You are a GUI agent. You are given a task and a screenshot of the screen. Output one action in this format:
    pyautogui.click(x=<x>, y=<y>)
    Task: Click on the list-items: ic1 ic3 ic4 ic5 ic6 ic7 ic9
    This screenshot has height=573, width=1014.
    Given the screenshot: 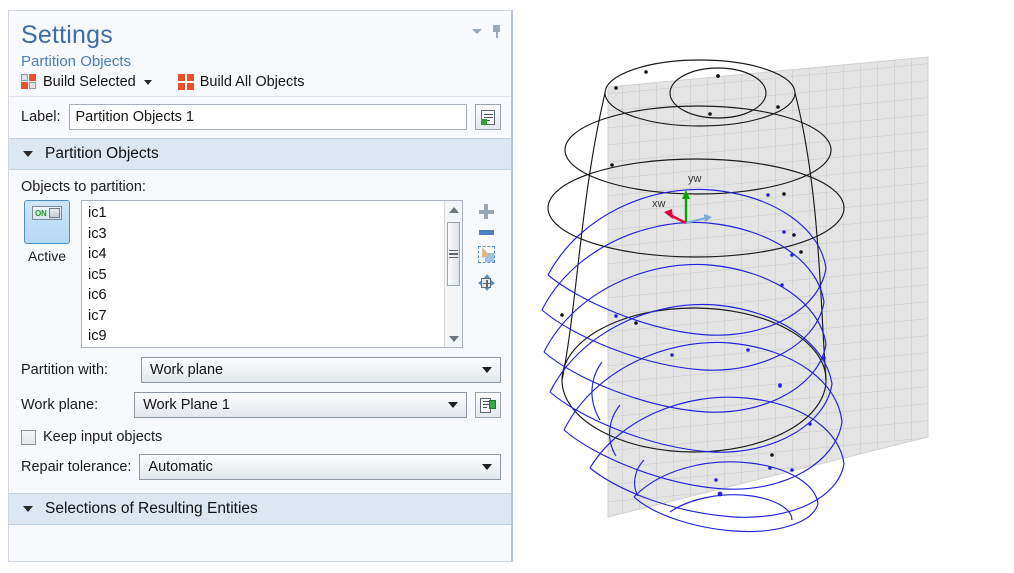 What is the action you would take?
    pyautogui.click(x=272, y=274)
    